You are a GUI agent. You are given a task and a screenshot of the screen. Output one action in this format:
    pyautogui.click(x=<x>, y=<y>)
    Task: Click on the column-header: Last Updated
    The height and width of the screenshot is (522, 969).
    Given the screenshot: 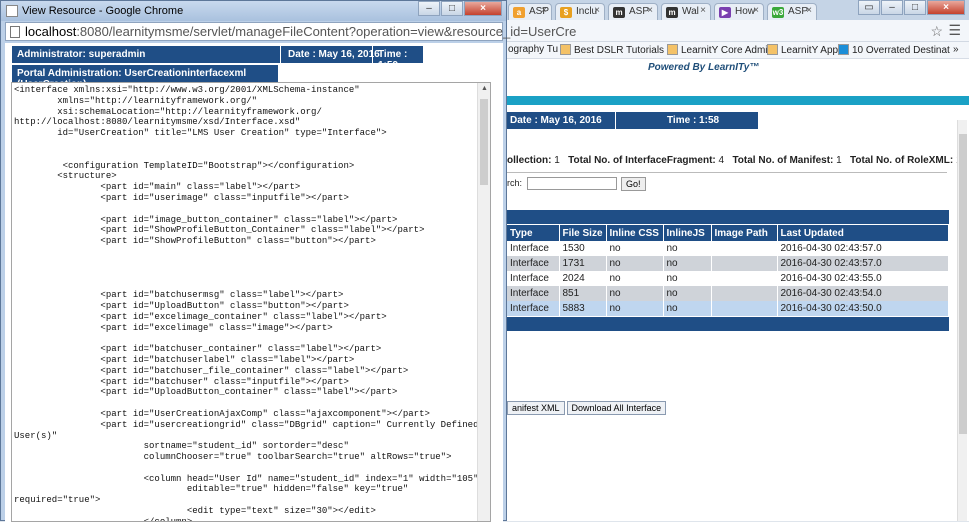 What is the action you would take?
    pyautogui.click(x=863, y=233)
    